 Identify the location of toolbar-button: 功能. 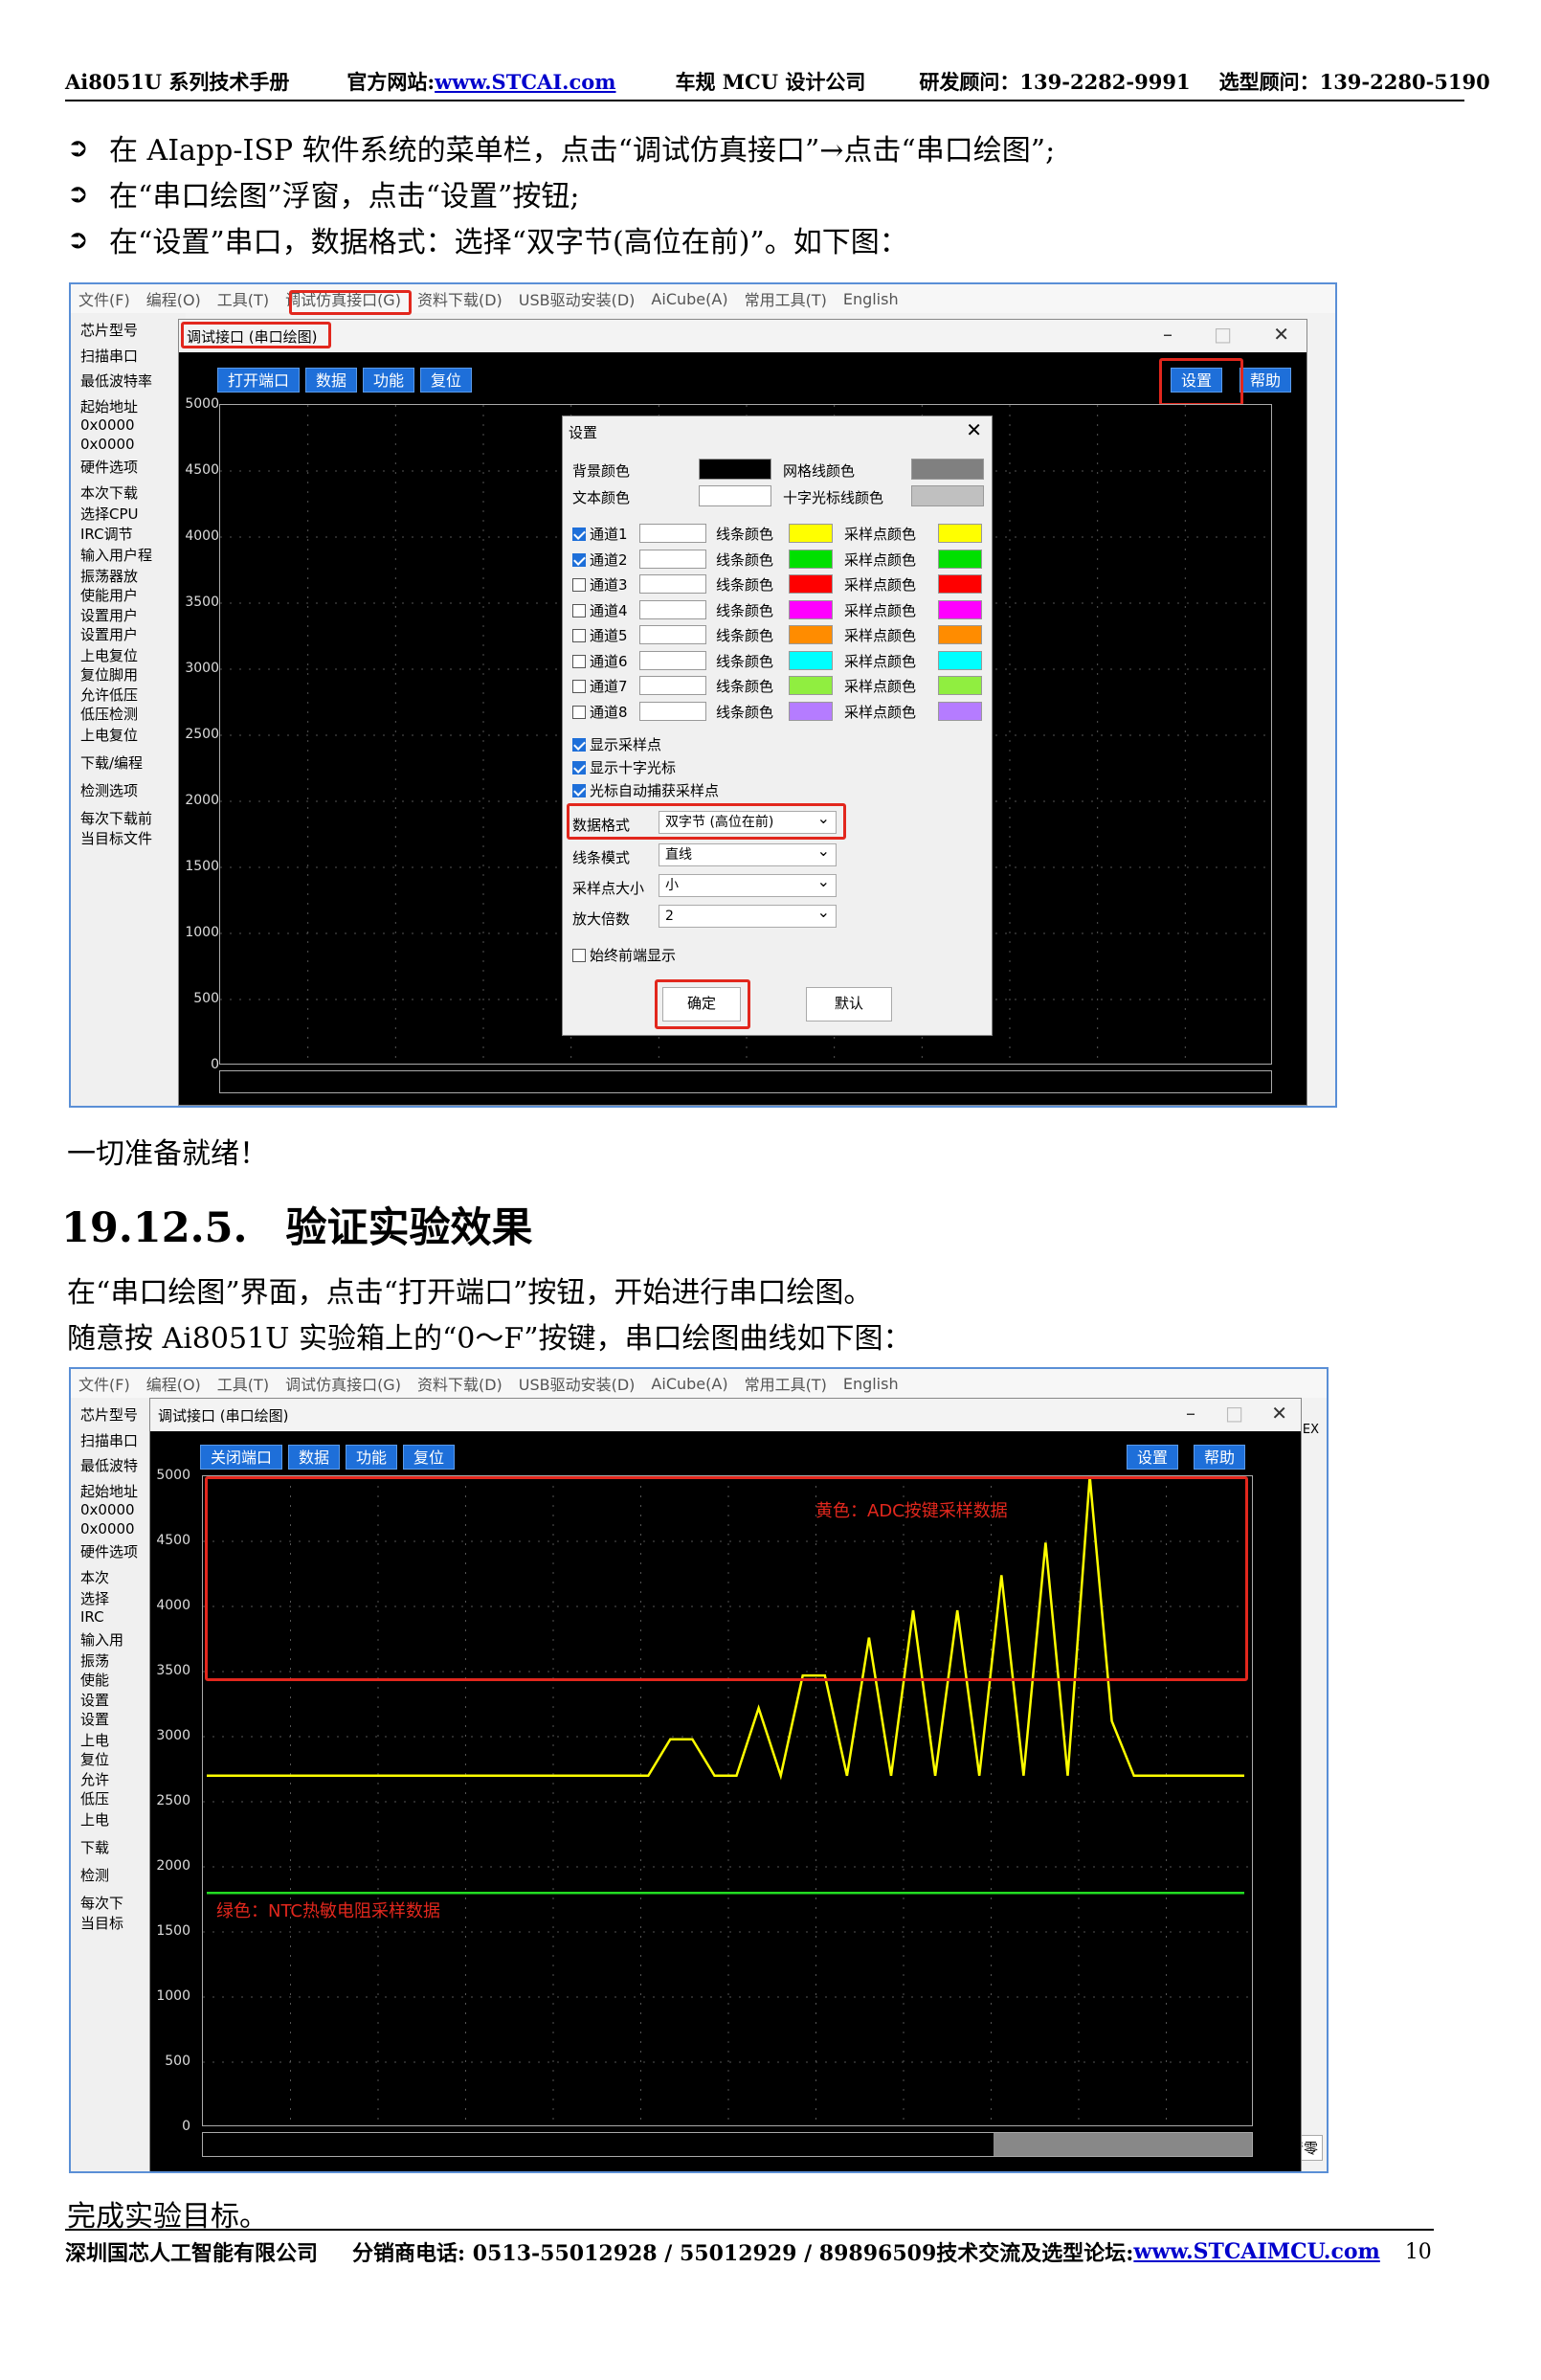
(389, 381).